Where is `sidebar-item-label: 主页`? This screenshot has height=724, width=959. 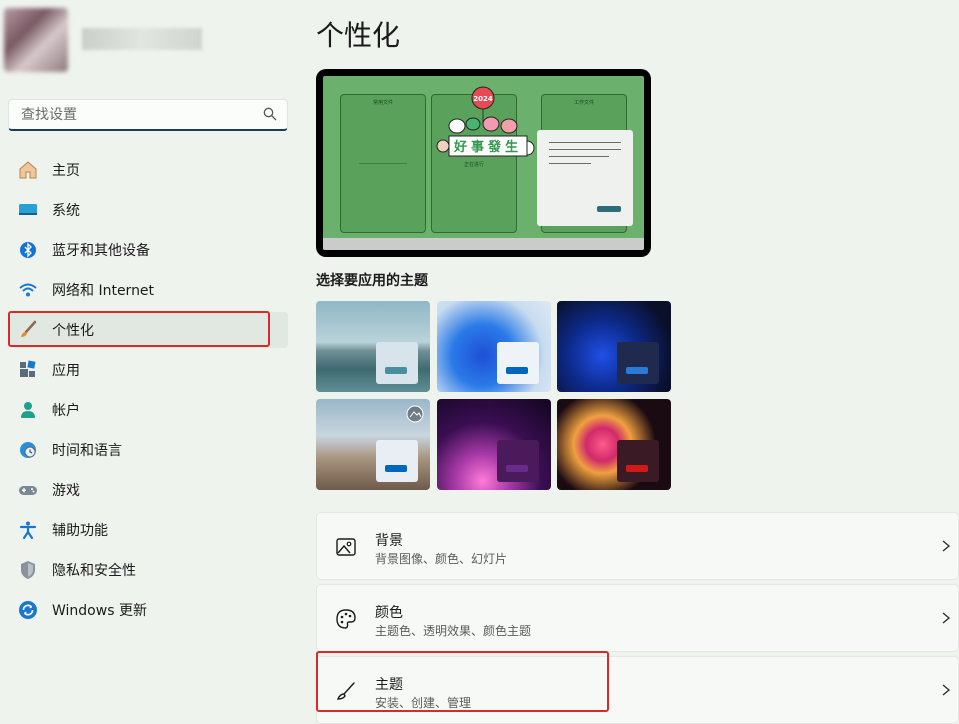 sidebar-item-label: 主页 is located at coordinates (66, 171).